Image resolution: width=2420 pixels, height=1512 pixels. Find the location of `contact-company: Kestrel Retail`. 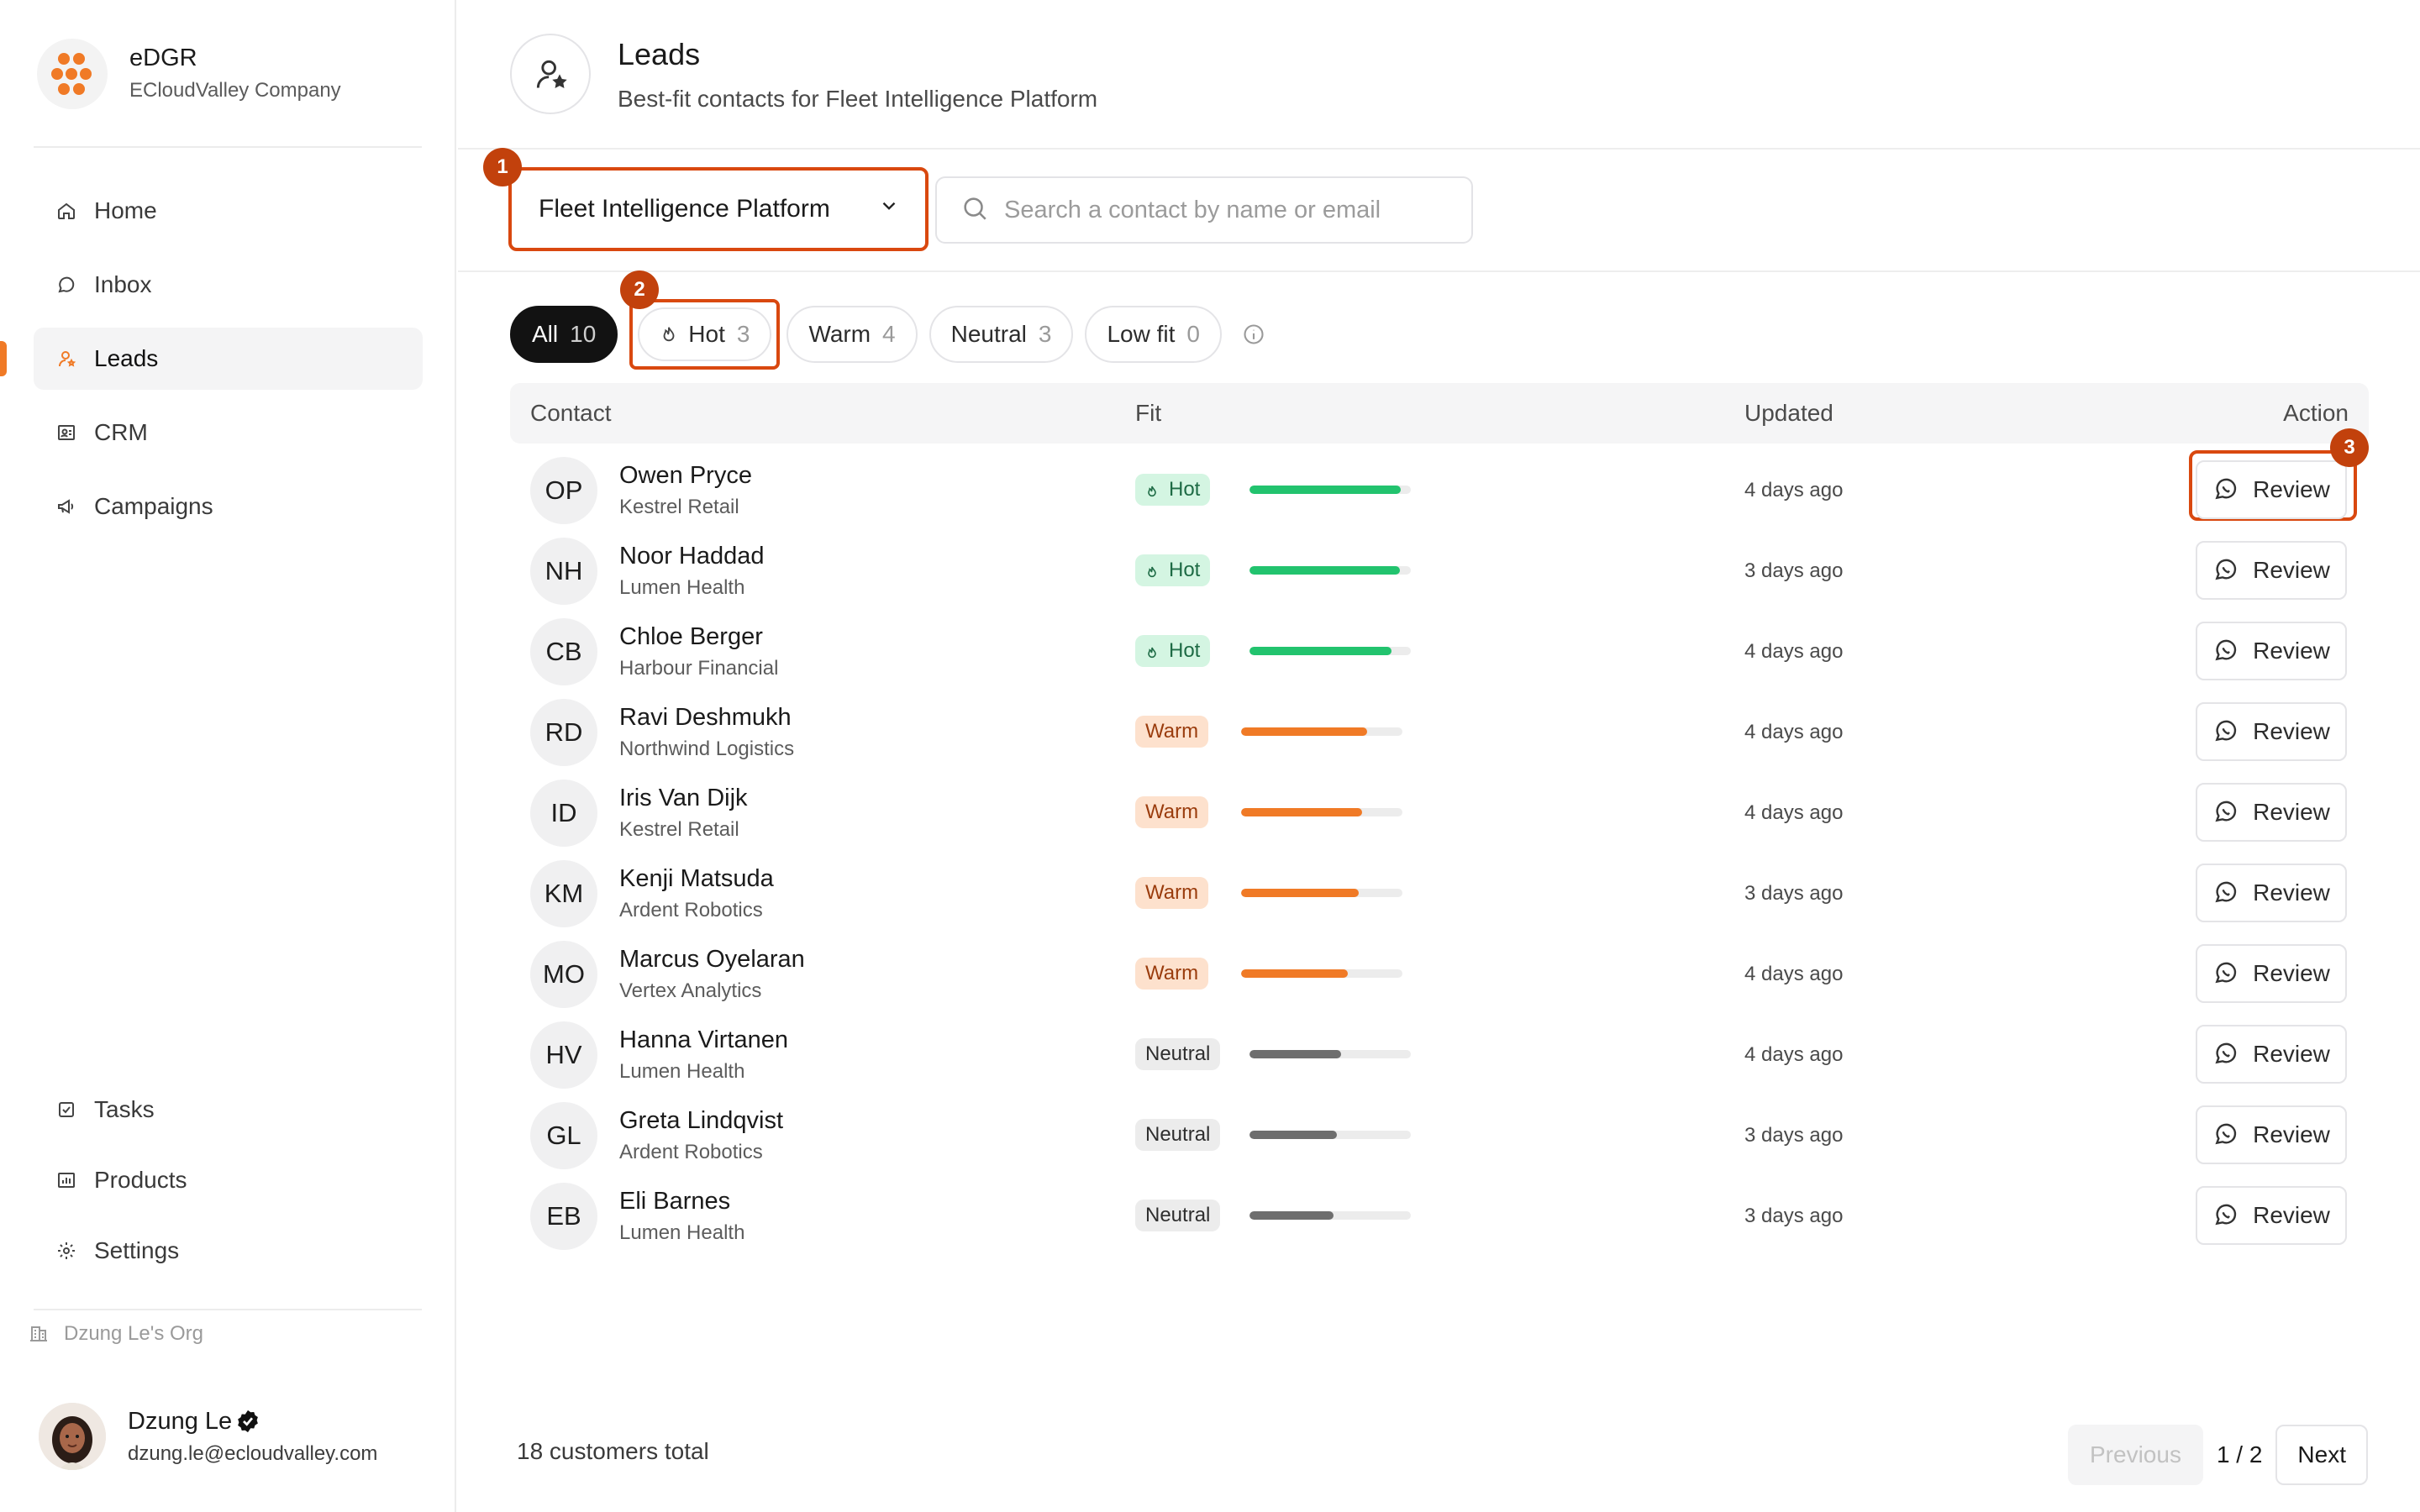

contact-company: Kestrel Retail is located at coordinates (679, 507).